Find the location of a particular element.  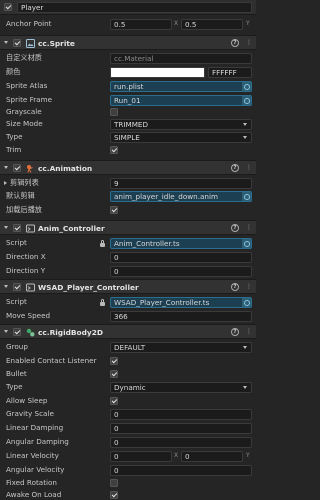

wsad-script-value: WSAD_Player_Controller.ts is located at coordinates (162, 302).